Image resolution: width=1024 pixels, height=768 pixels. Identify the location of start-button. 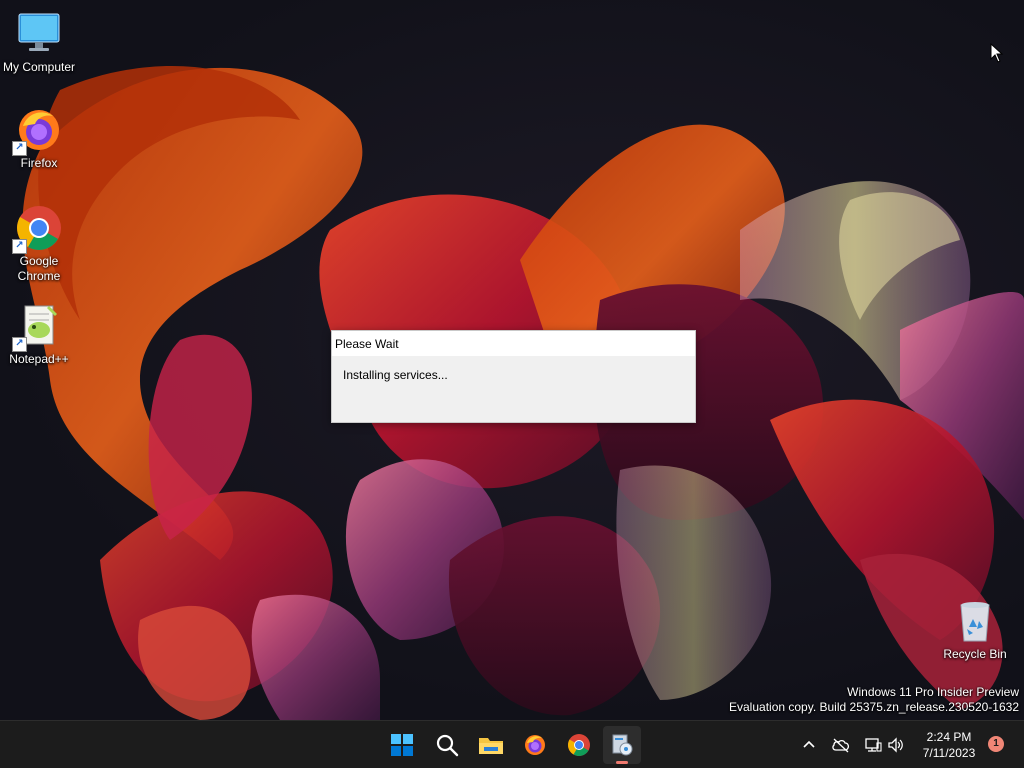
(402, 745).